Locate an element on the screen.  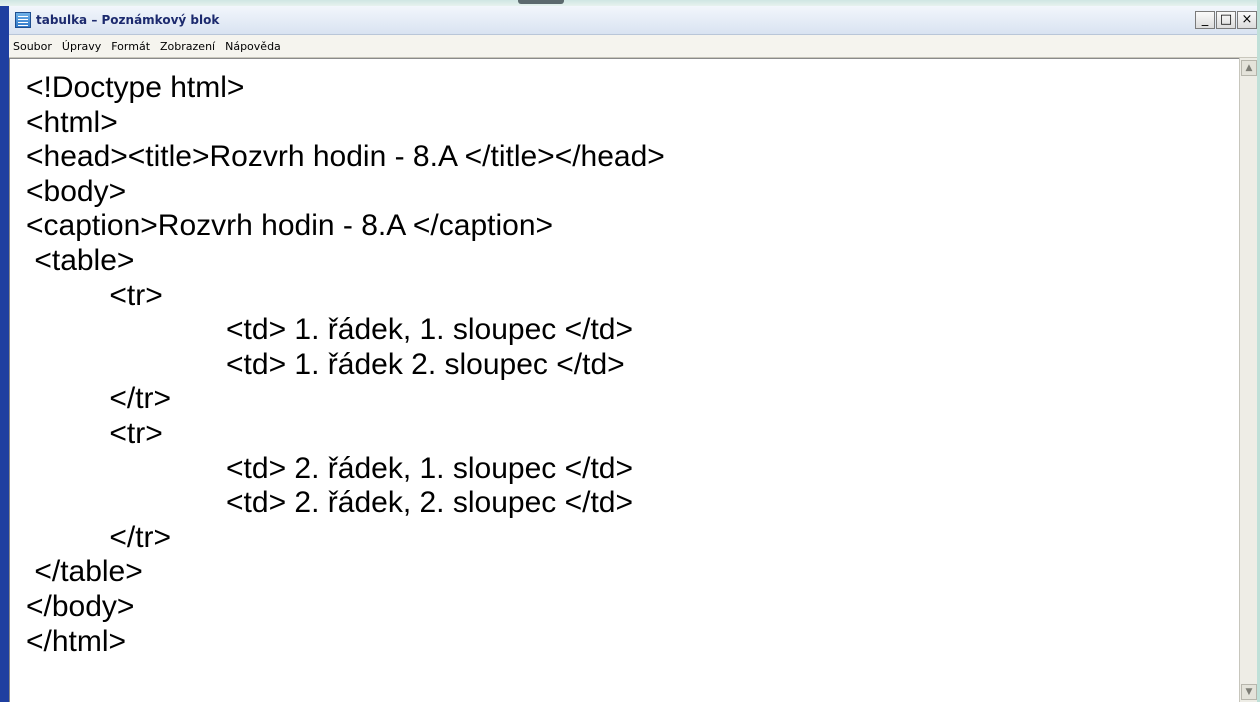
code-line: <html> is located at coordinates (72, 122).